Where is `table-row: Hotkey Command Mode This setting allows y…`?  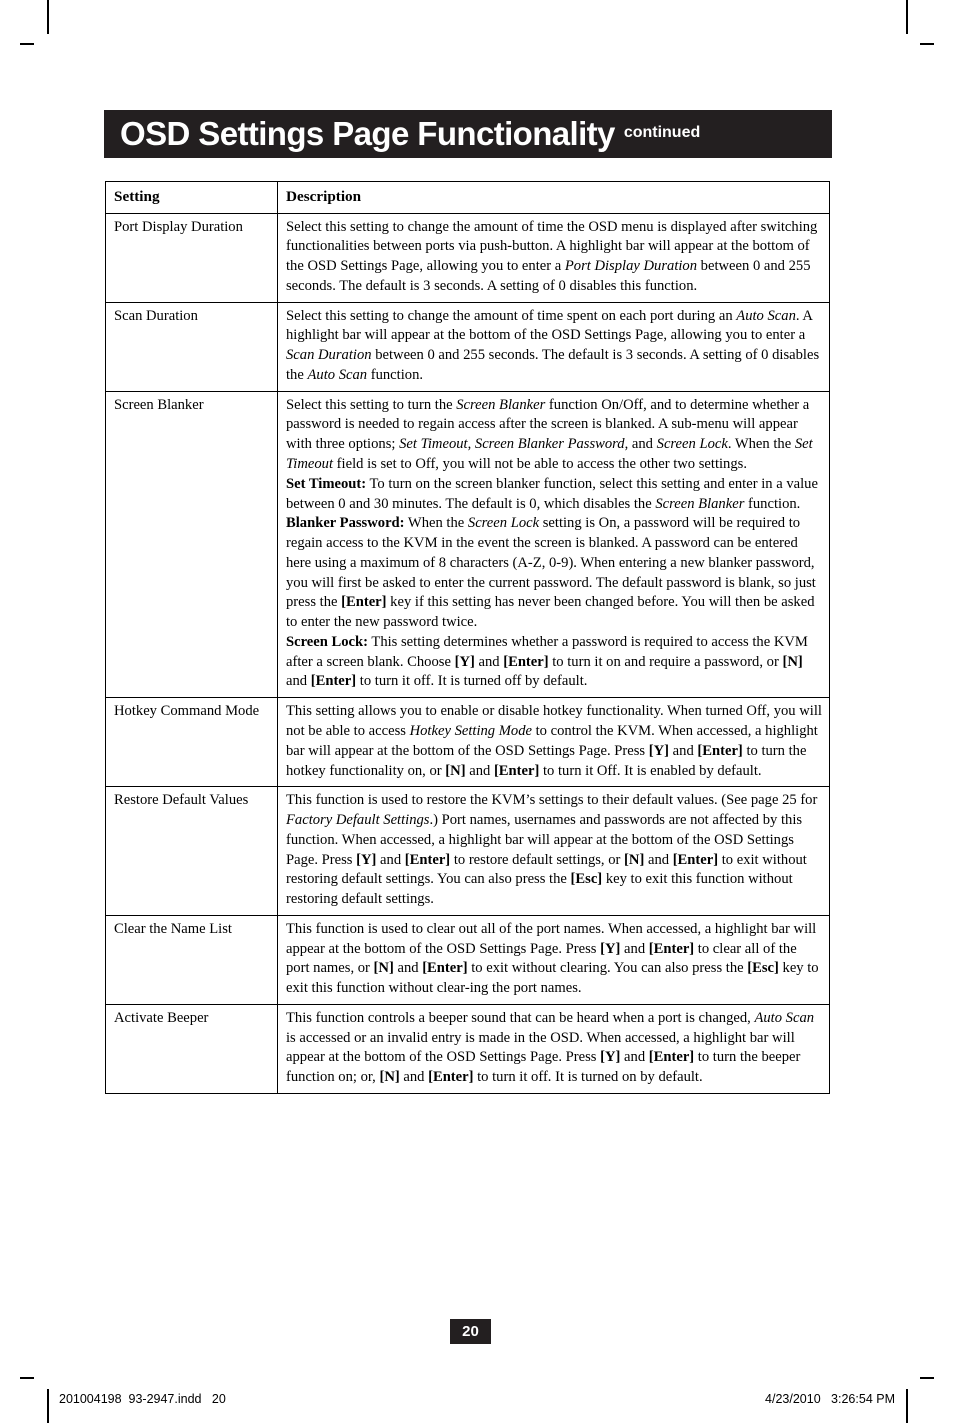 table-row: Hotkey Command Mode This setting allows y… is located at coordinates (467, 742).